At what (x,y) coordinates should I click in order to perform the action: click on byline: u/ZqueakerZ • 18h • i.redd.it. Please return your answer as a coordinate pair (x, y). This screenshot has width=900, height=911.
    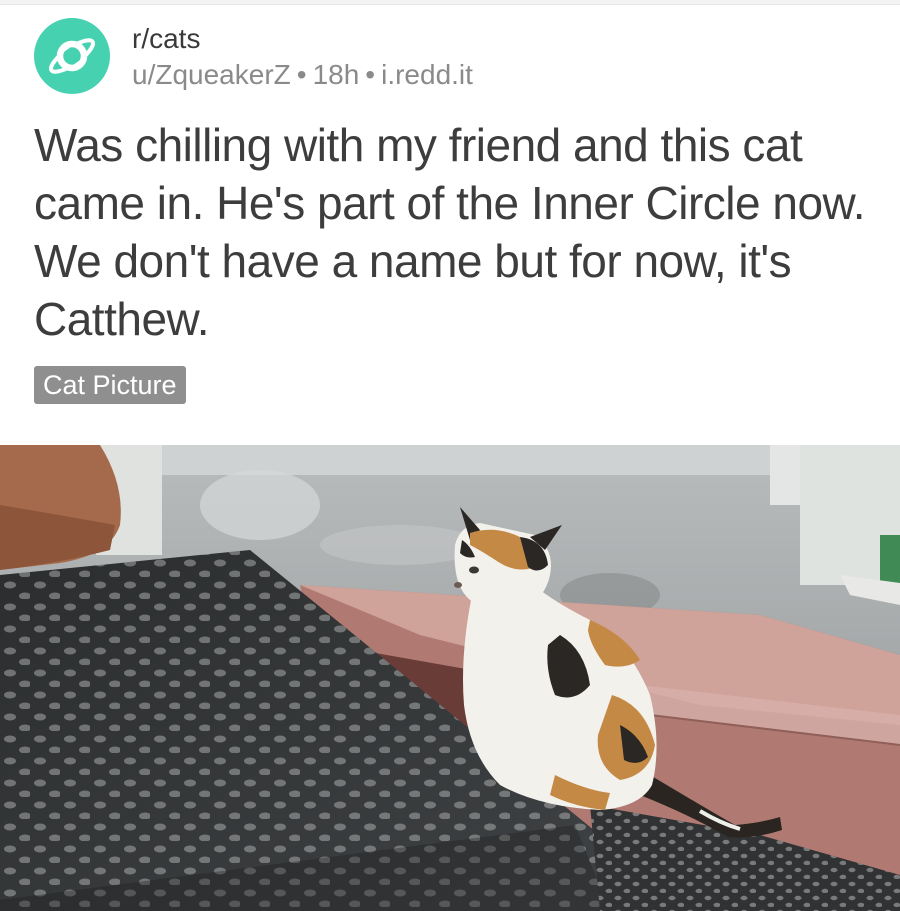
    Looking at the image, I should click on (302, 75).